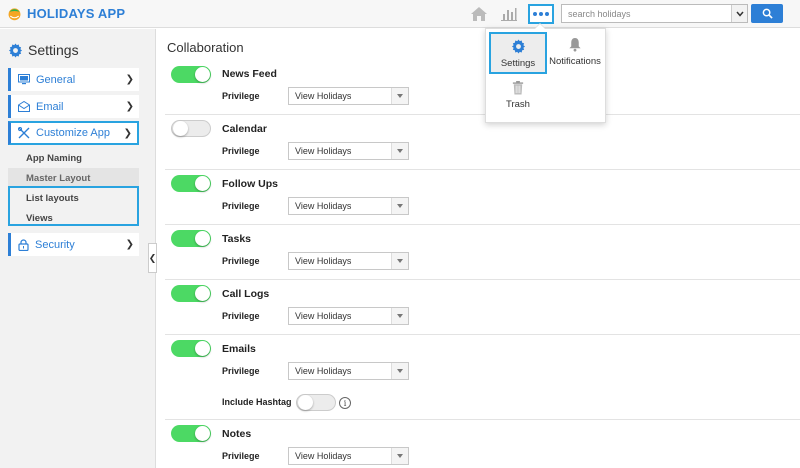 This screenshot has height=468, width=800. Describe the element at coordinates (575, 44) in the screenshot. I see `bell-icon` at that location.